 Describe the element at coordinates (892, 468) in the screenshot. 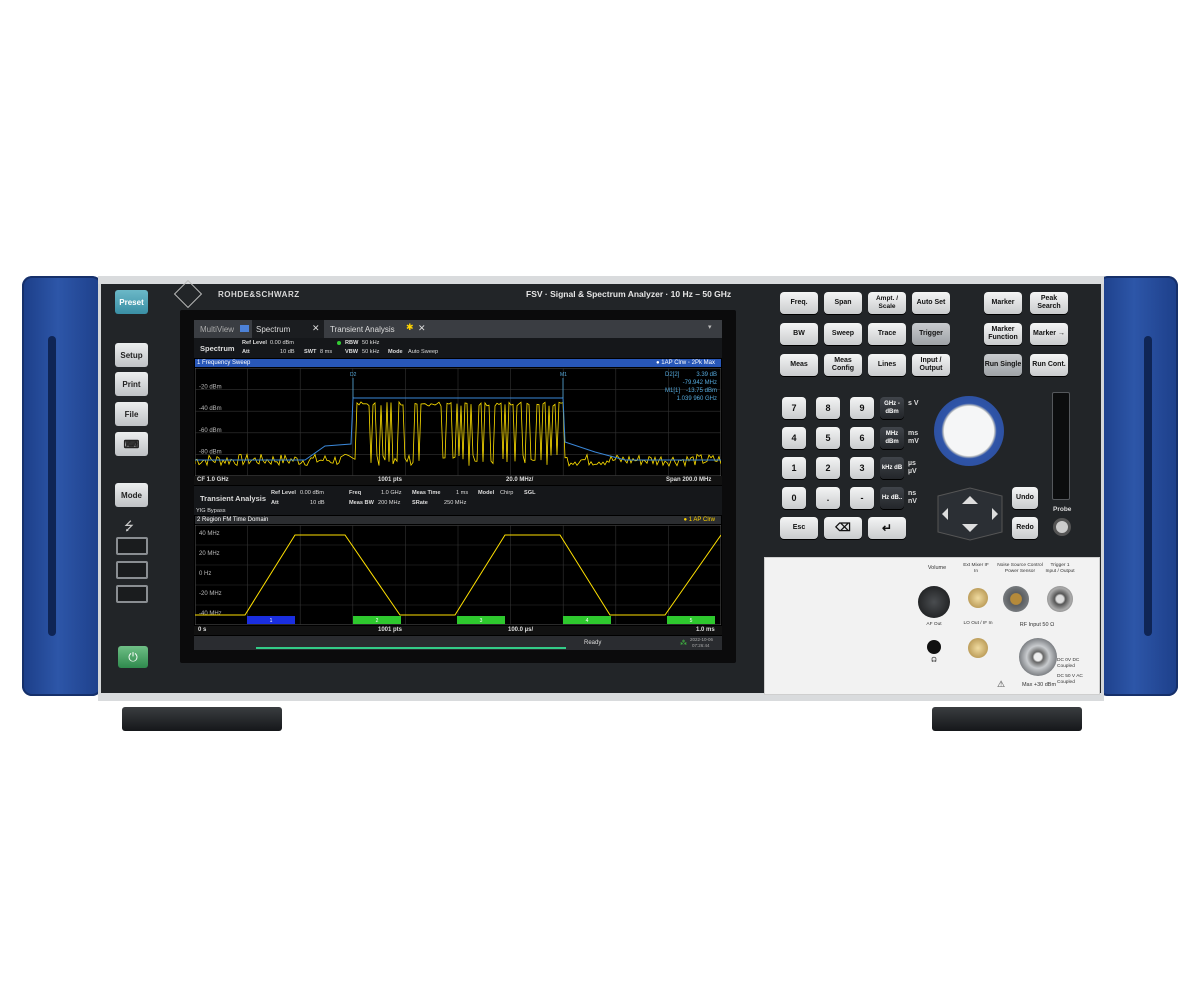

I see `unit-key: kHz dB` at that location.